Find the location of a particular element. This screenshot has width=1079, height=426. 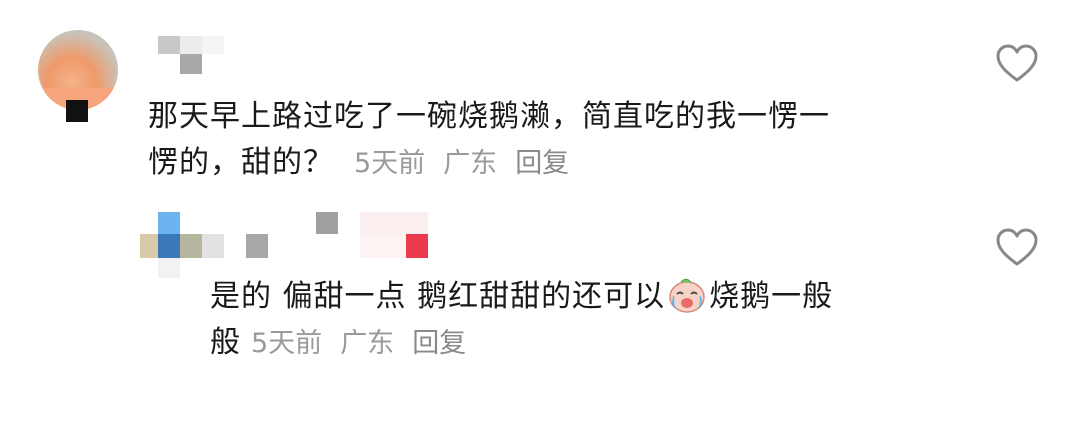

reply-location: 广东 is located at coordinates (367, 343).